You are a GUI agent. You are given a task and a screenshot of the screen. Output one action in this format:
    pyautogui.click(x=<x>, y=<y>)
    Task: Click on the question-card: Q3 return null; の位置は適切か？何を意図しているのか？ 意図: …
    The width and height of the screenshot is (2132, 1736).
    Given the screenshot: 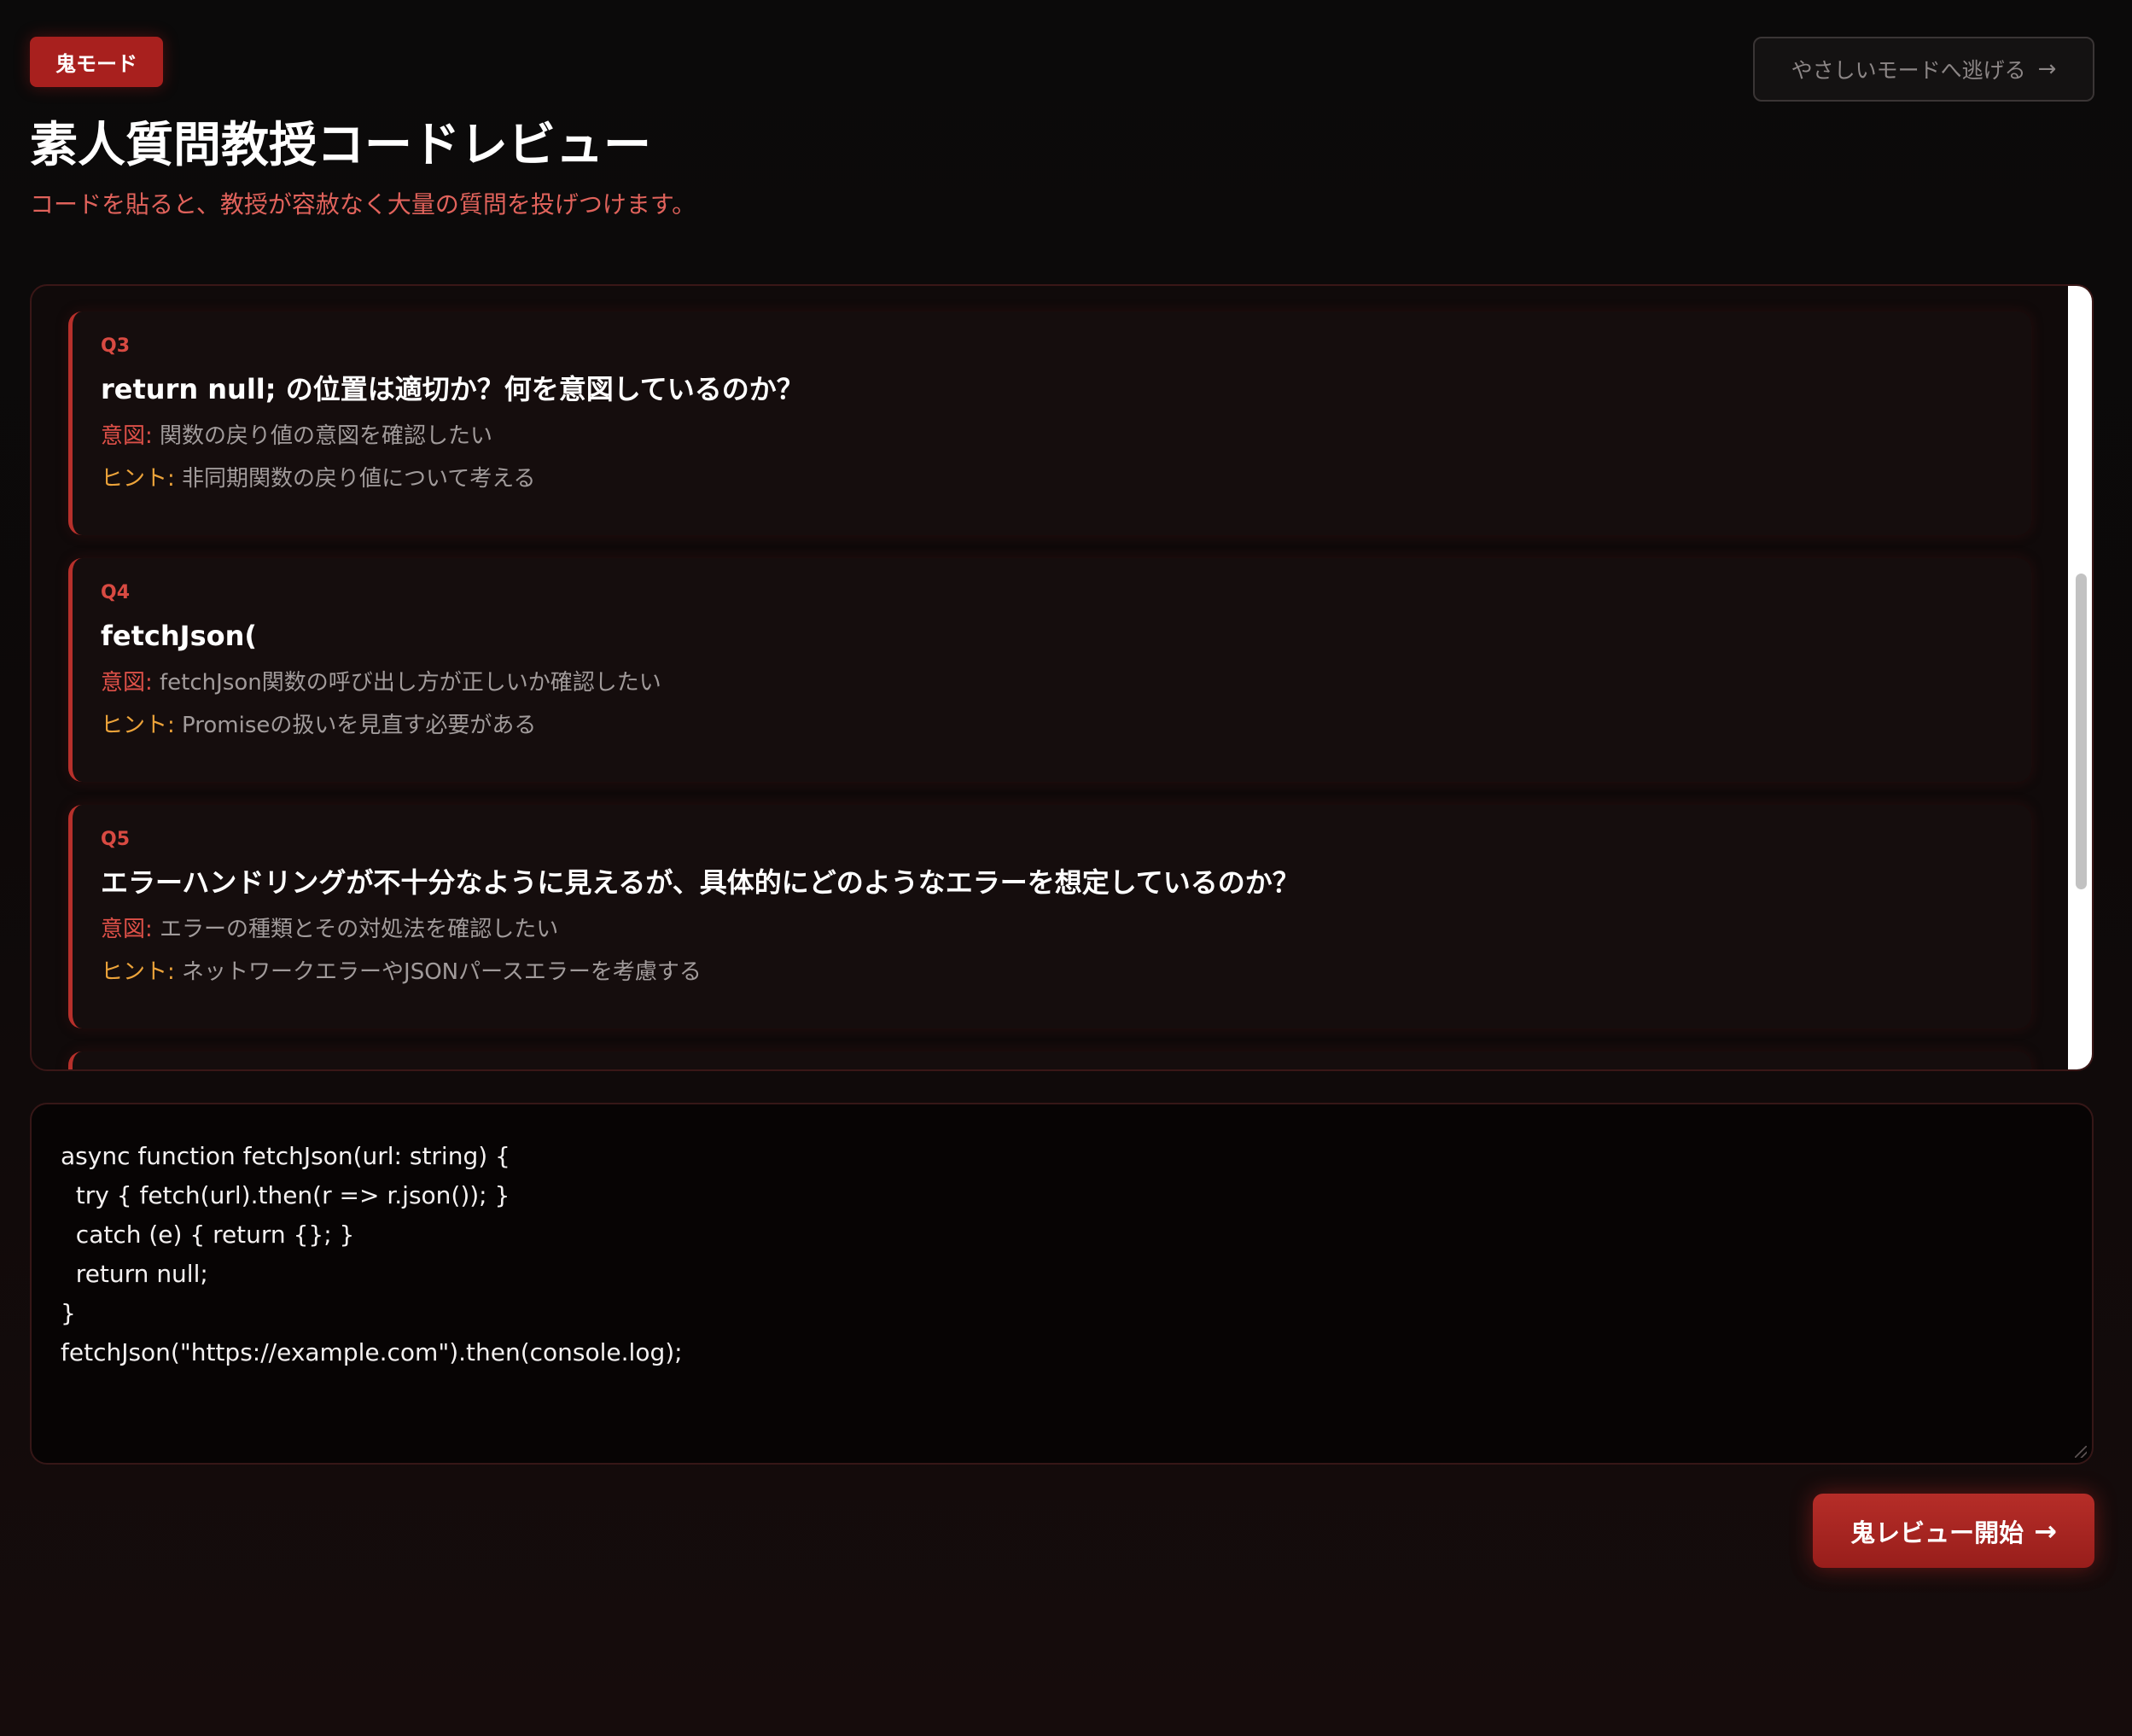 What is the action you would take?
    pyautogui.click(x=1049, y=423)
    